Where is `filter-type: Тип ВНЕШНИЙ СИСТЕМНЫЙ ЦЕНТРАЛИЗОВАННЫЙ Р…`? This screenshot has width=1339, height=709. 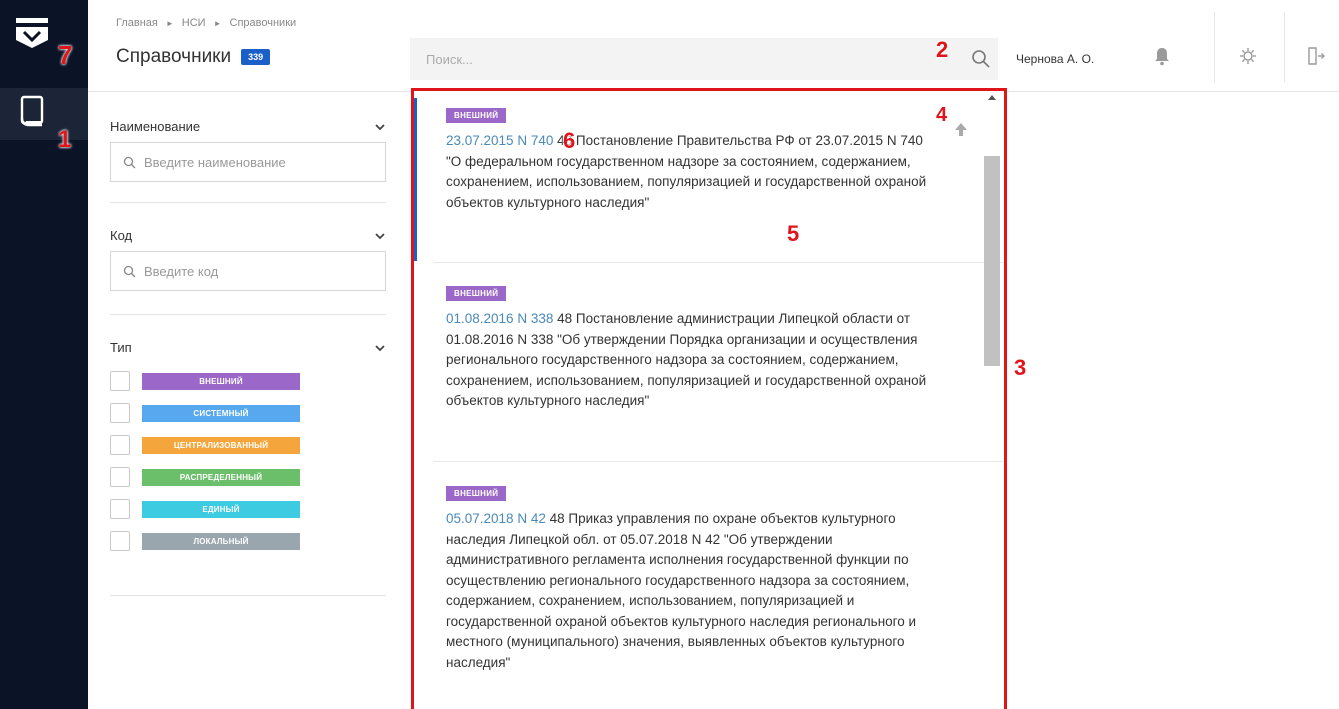 filter-type: Тип ВНЕШНИЙ СИСТЕМНЫЙ ЦЕНТРАЛИЗОВАННЫЙ Р… is located at coordinates (248, 445).